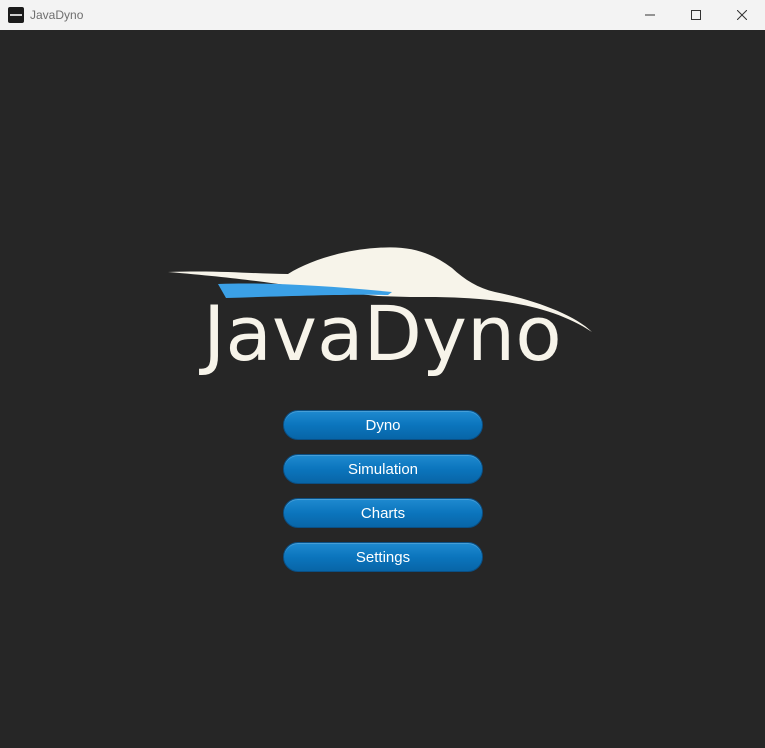  What do you see at coordinates (383, 469) in the screenshot?
I see `simulation-button: Simulation` at bounding box center [383, 469].